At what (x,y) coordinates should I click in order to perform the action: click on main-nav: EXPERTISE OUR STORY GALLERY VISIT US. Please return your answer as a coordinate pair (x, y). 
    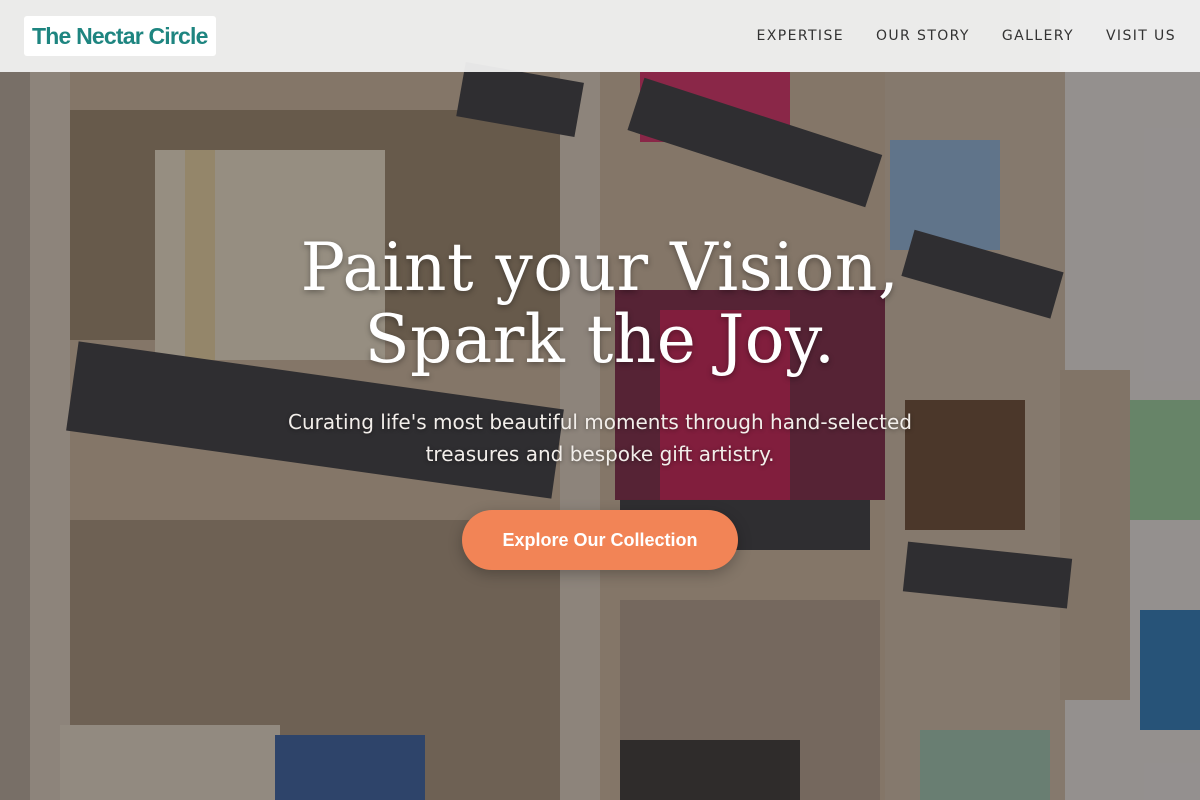
    Looking at the image, I should click on (966, 36).